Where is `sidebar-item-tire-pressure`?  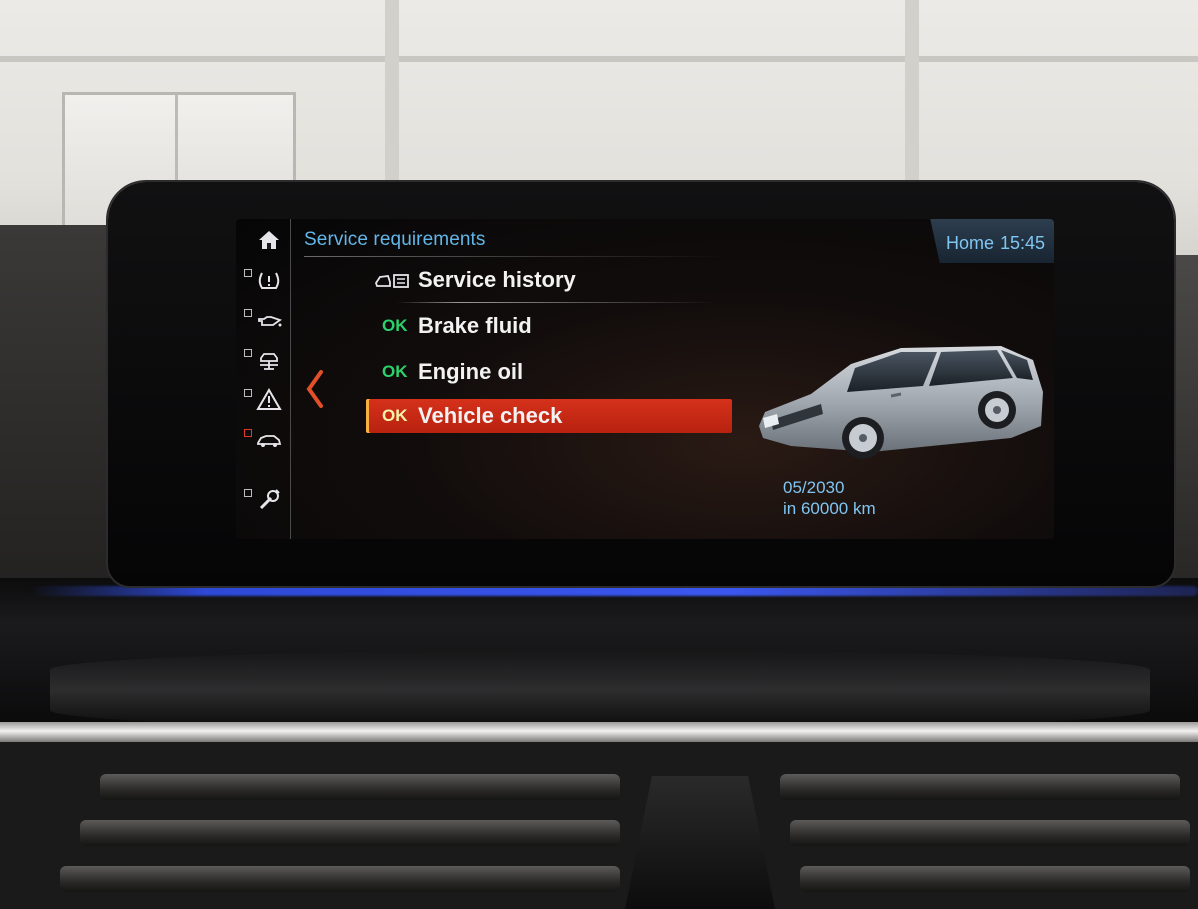
sidebar-item-tire-pressure is located at coordinates (262, 281).